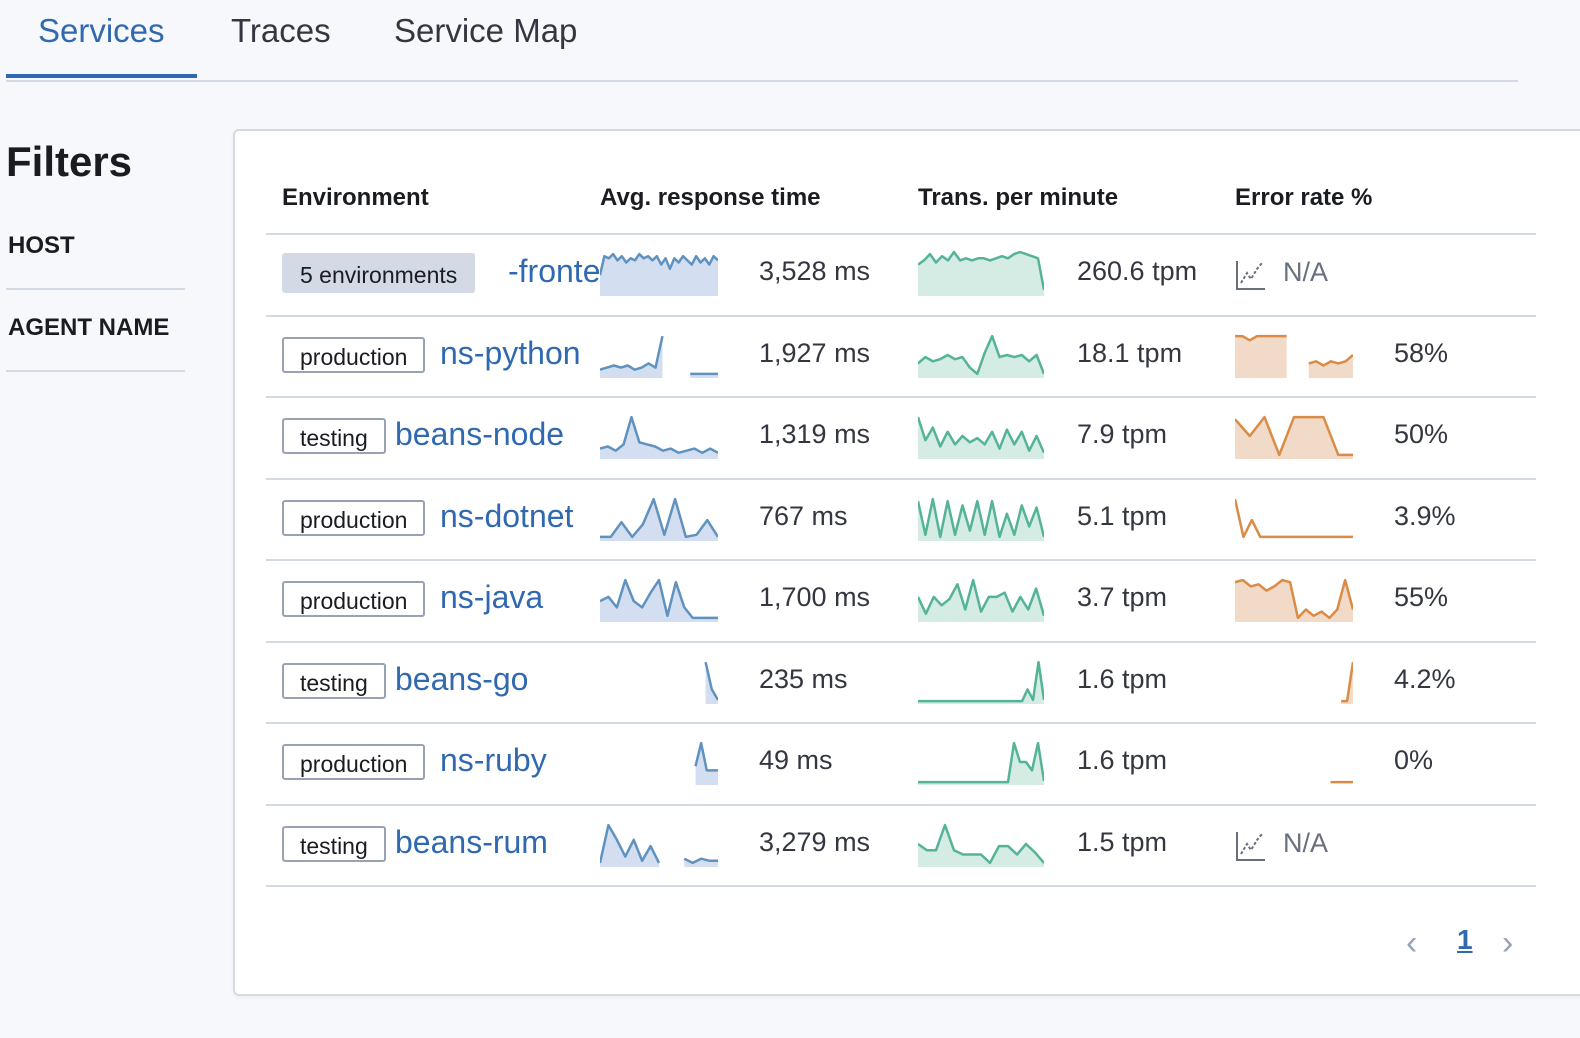 The width and height of the screenshot is (1580, 1038). I want to click on service-name-link: ns-ruby, so click(493, 760).